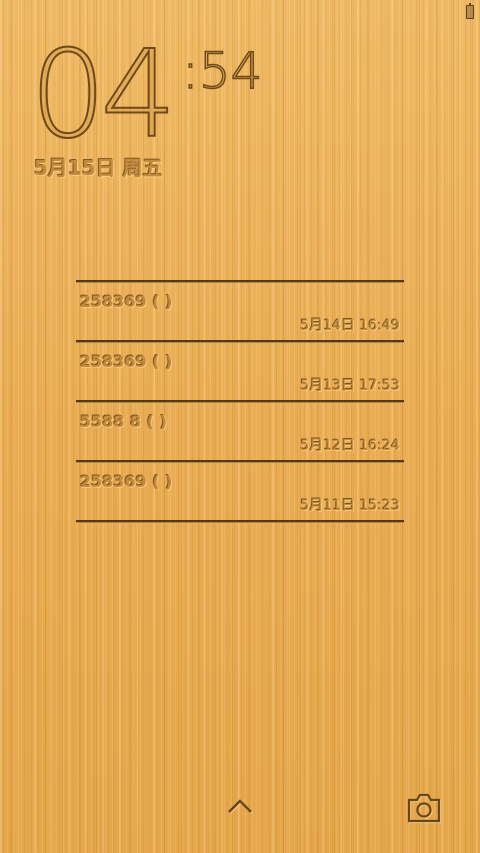 The width and height of the screenshot is (480, 853). What do you see at coordinates (103, 95) in the screenshot?
I see `clock-hours: 04` at bounding box center [103, 95].